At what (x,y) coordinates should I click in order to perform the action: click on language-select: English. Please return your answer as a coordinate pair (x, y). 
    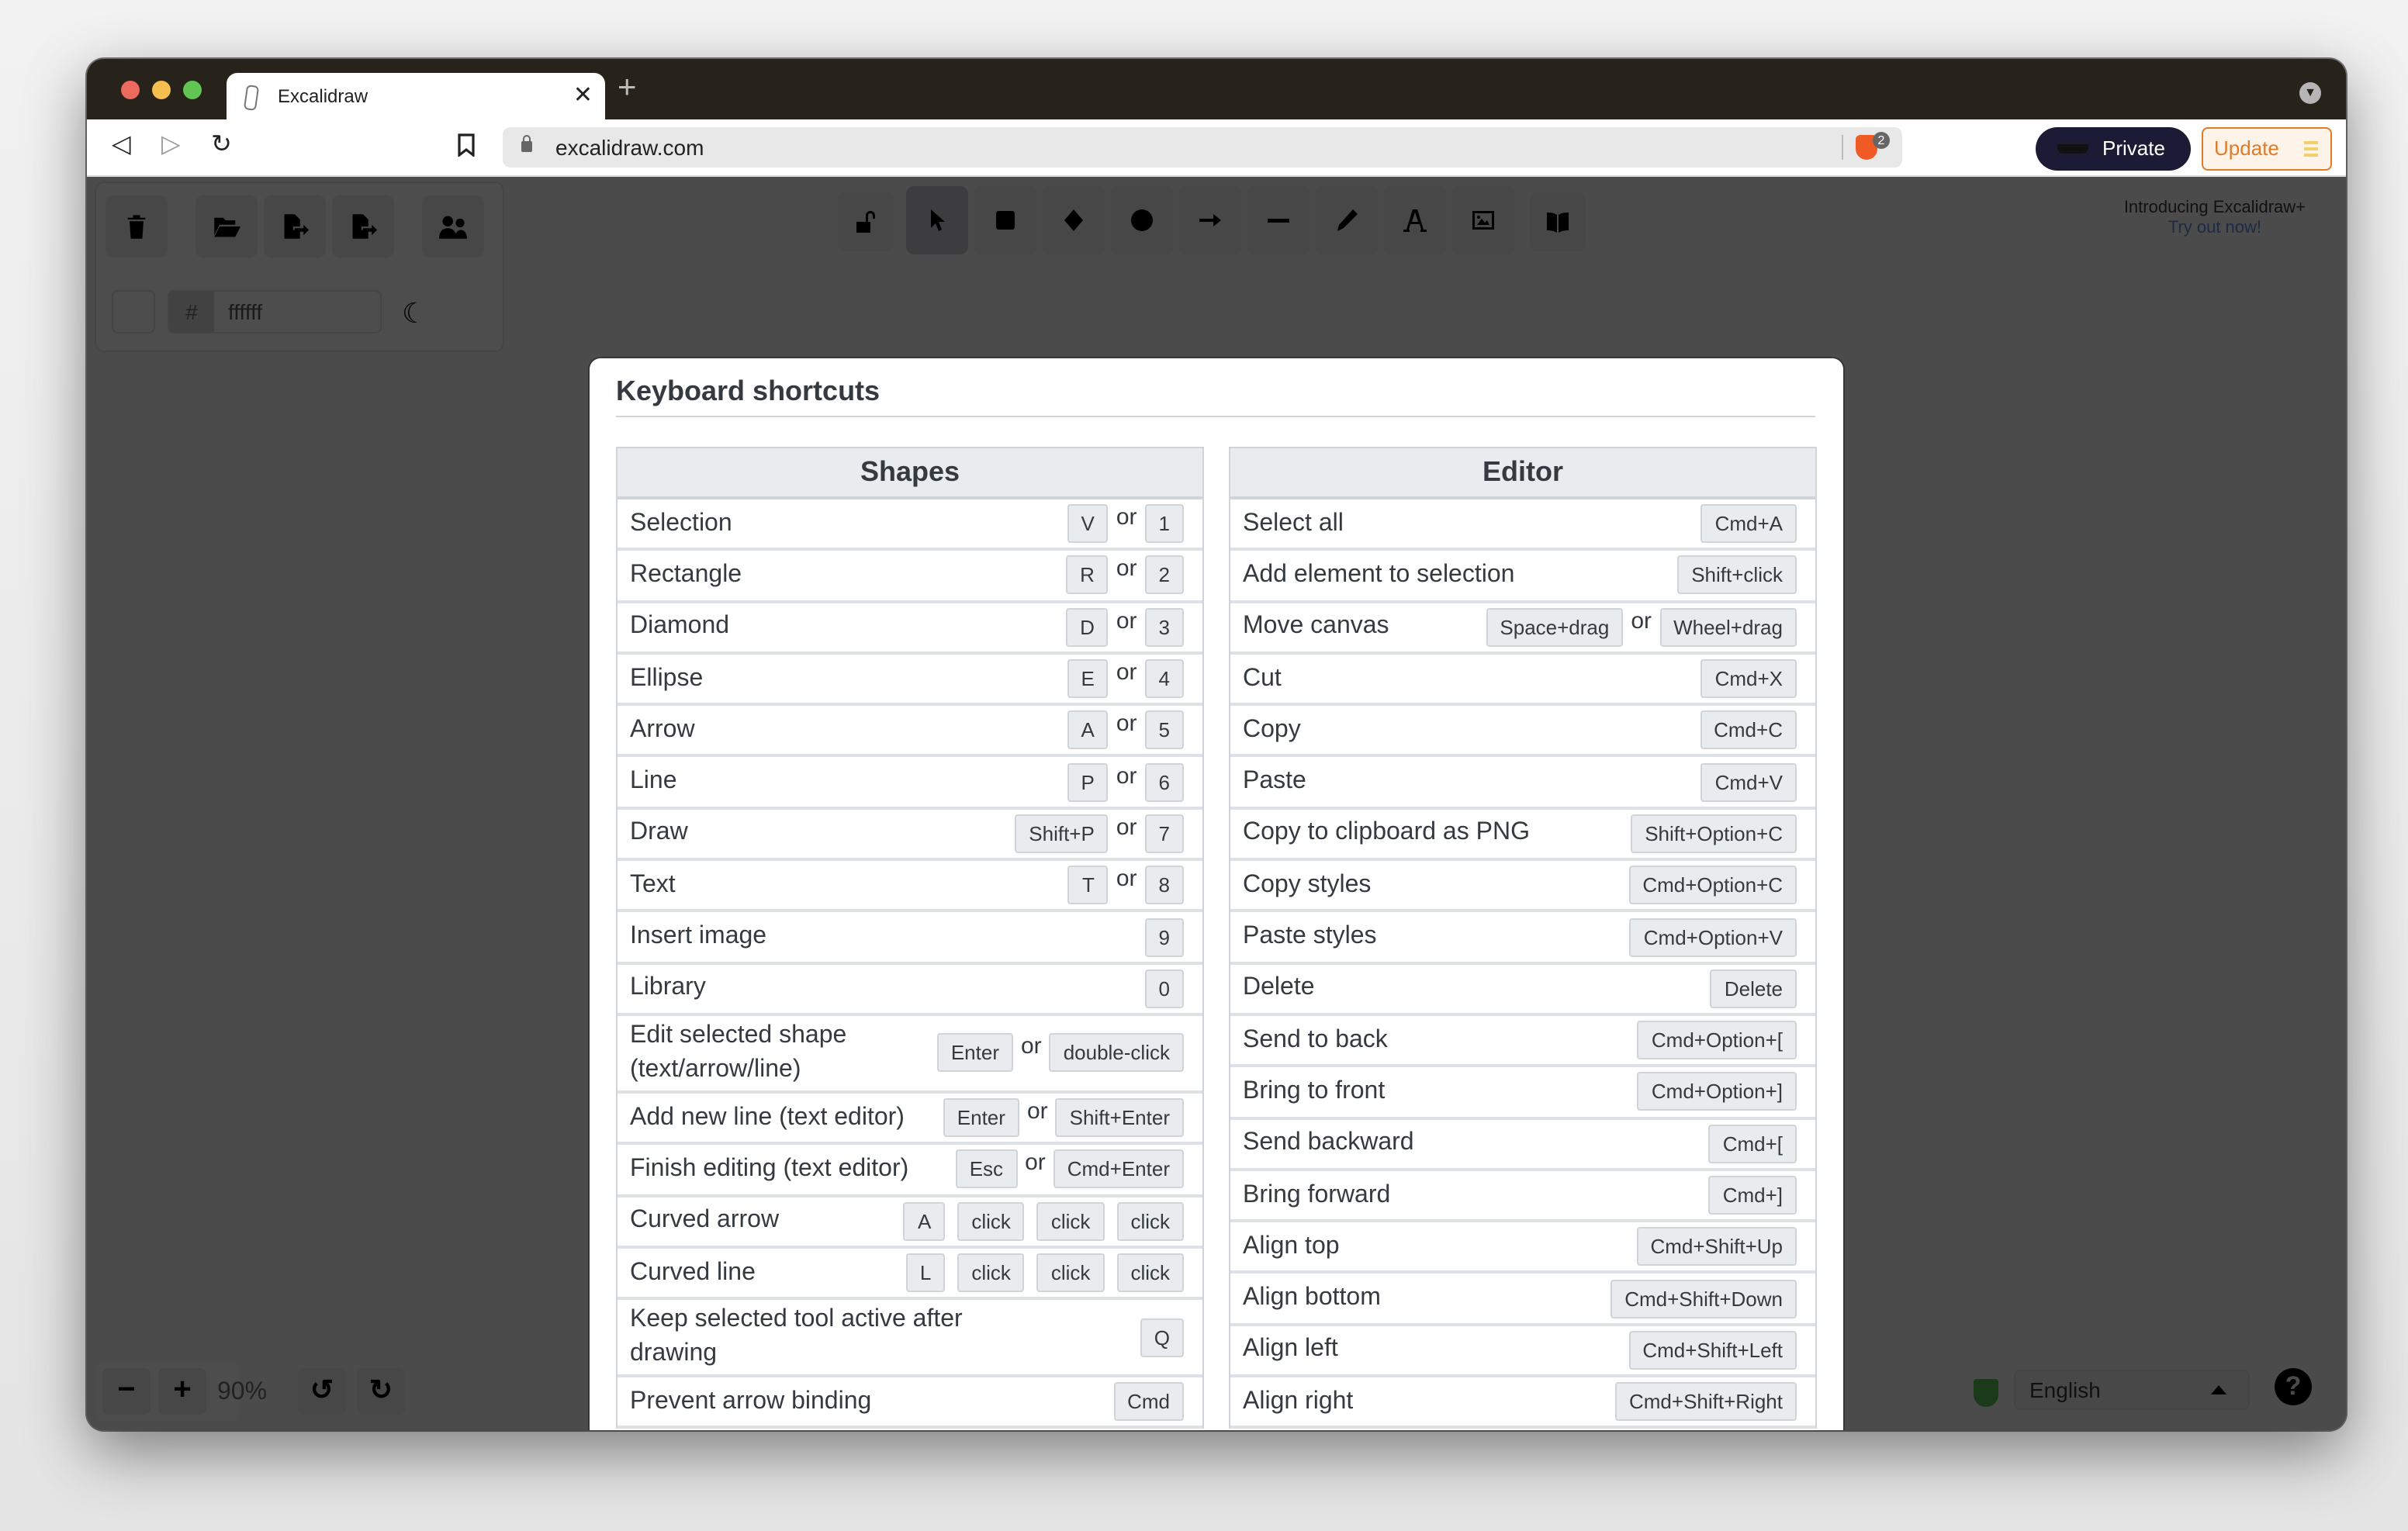
    Looking at the image, I should click on (2132, 1390).